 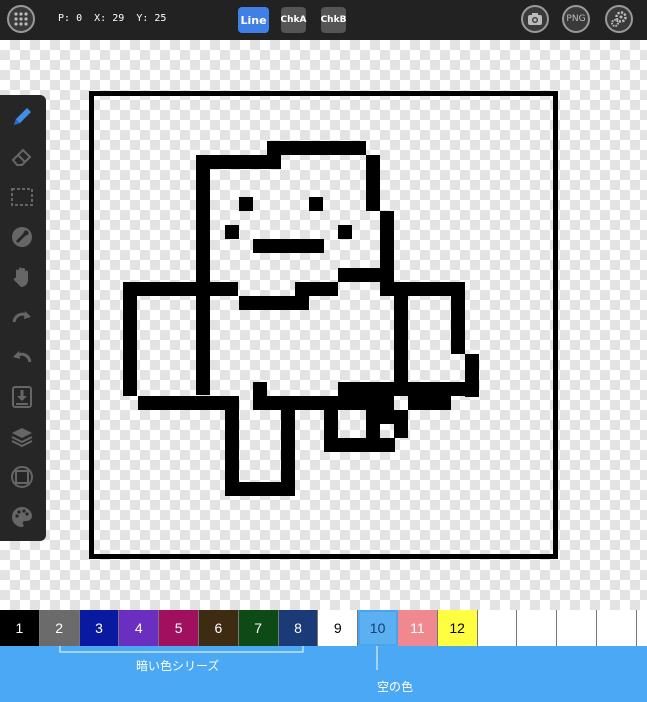 What do you see at coordinates (218, 658) in the screenshot?
I see `hint-bracket` at bounding box center [218, 658].